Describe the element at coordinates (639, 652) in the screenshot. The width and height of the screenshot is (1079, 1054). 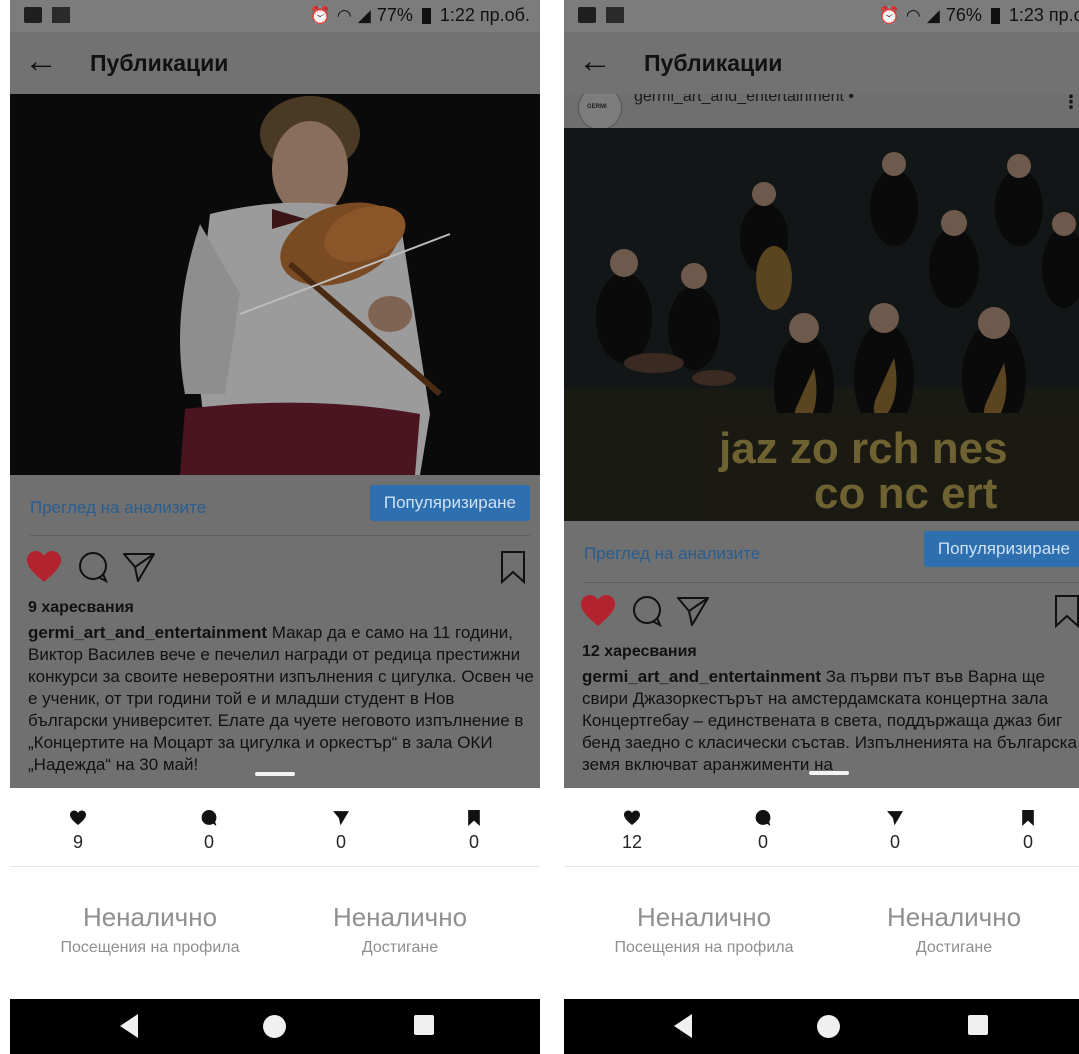
I see `likes-count: 12 харесвания` at that location.